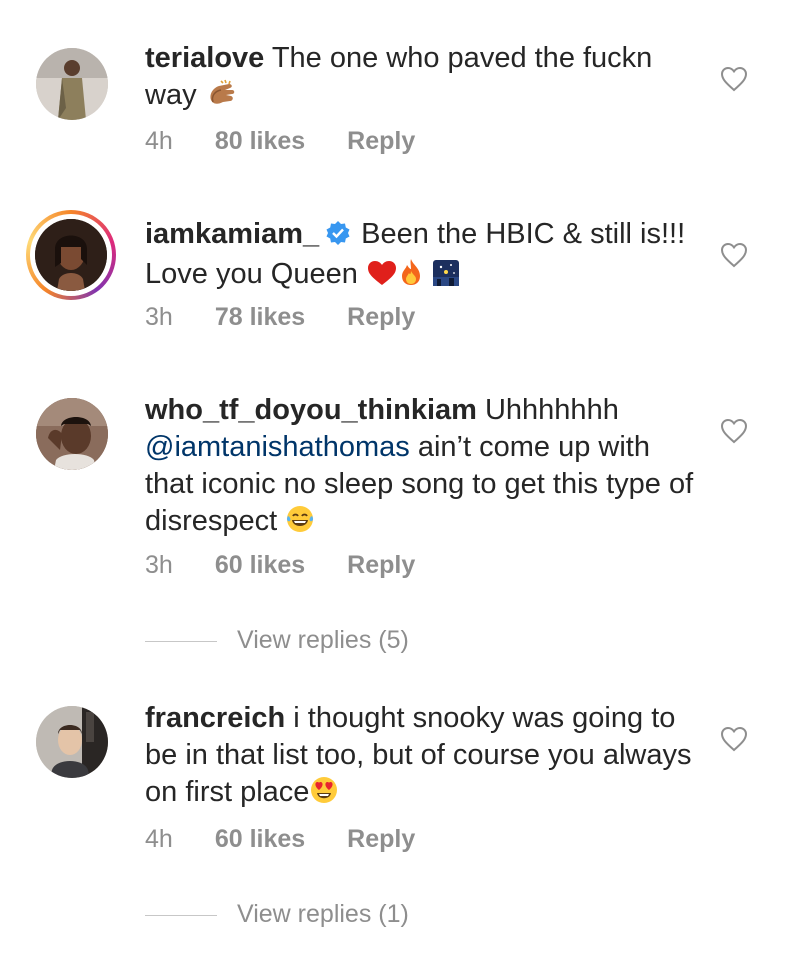 Image resolution: width=794 pixels, height=960 pixels. What do you see at coordinates (300, 524) in the screenshot?
I see `face-with-tears-of-joy-icon` at bounding box center [300, 524].